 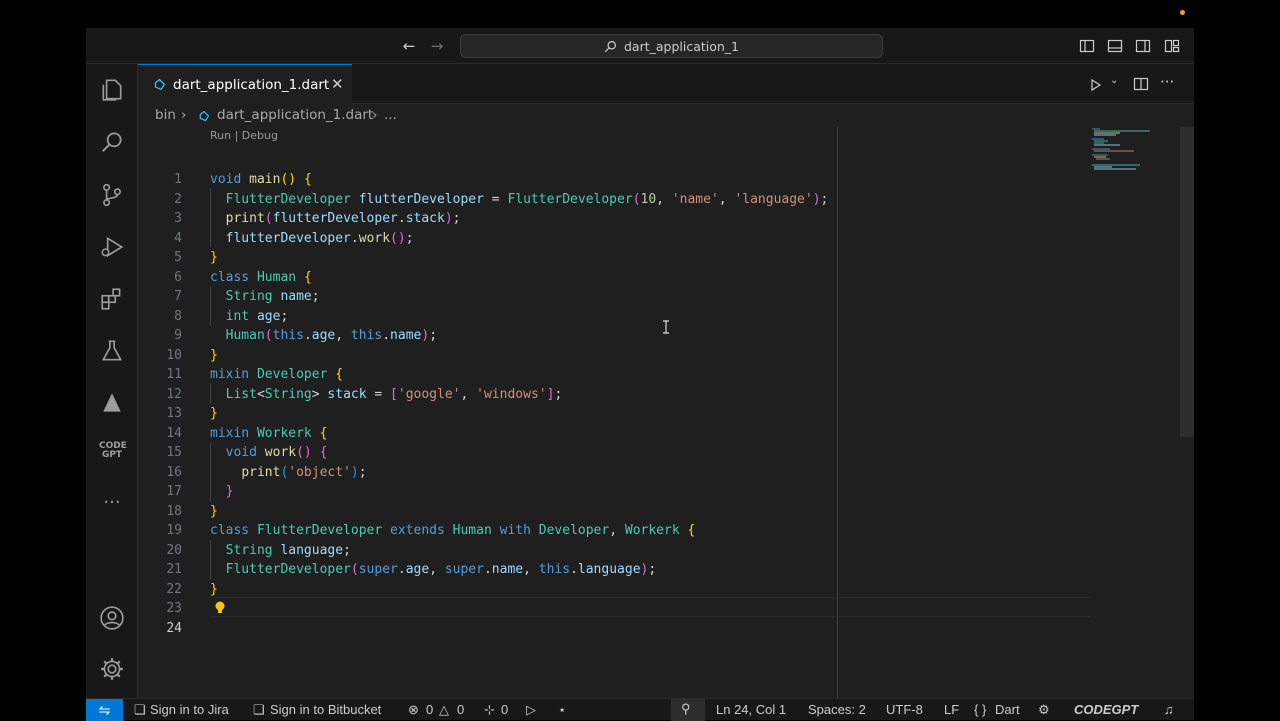 I want to click on ports-icon: ⊹, so click(x=489, y=709).